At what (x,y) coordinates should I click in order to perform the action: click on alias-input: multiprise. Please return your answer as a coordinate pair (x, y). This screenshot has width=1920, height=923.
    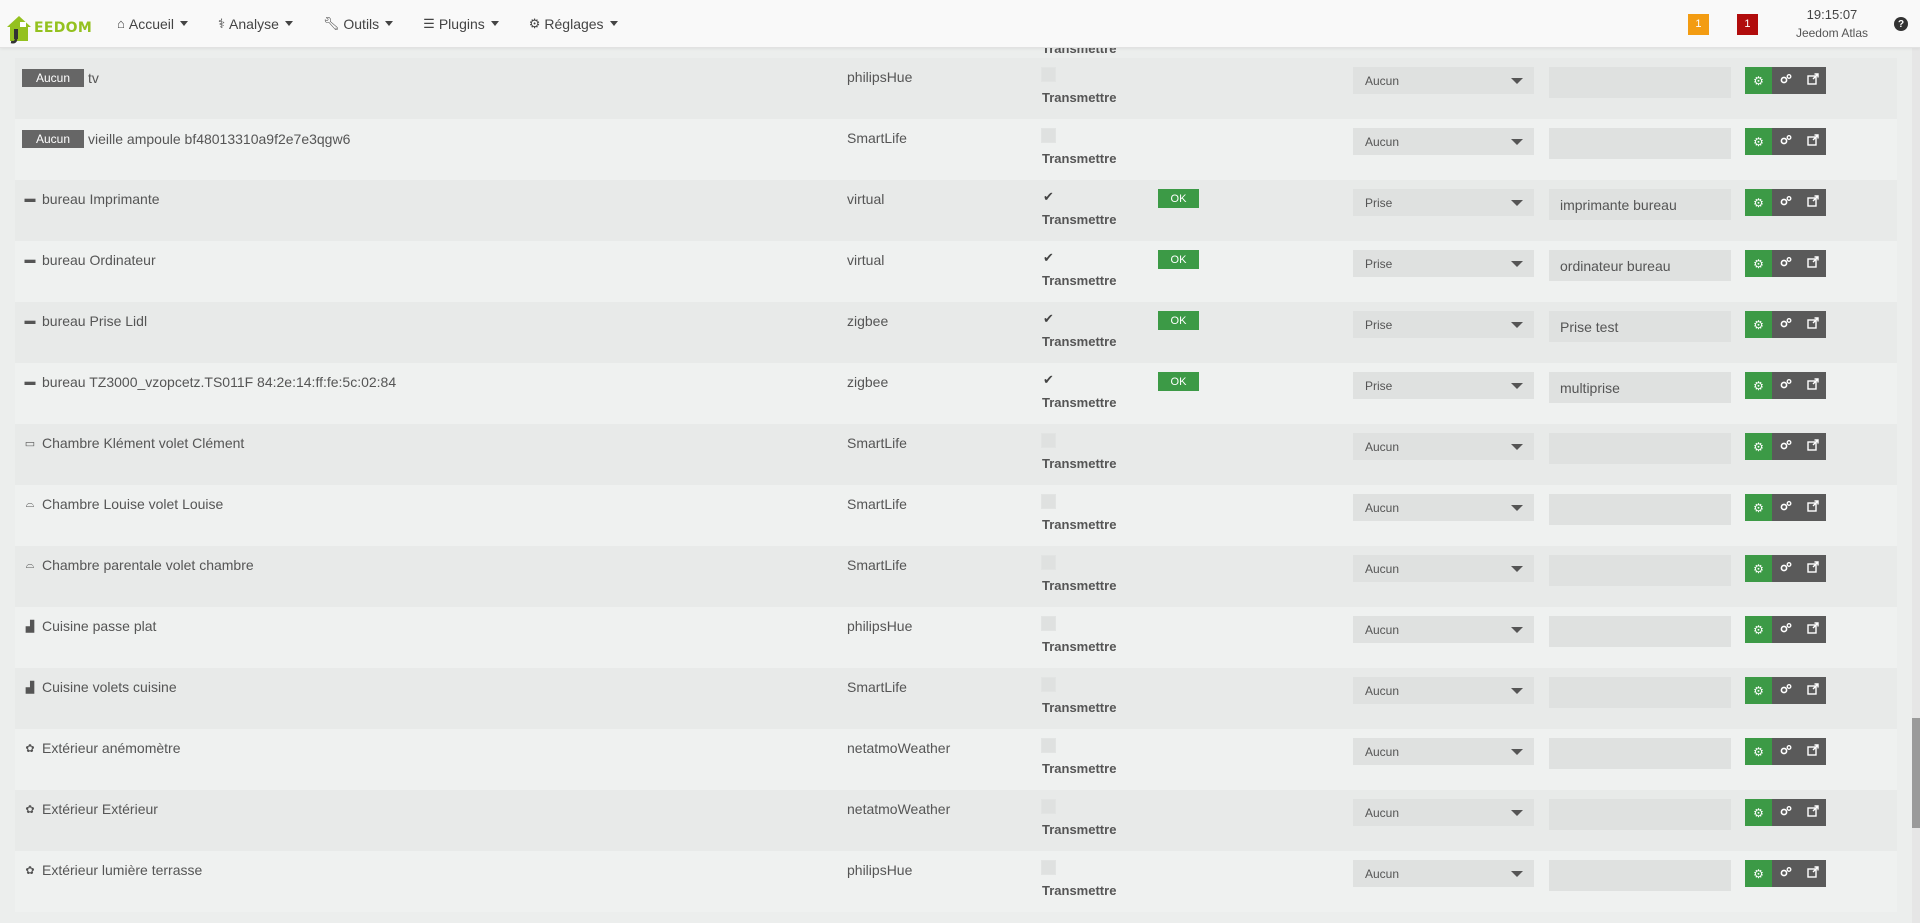
    Looking at the image, I should click on (1640, 387).